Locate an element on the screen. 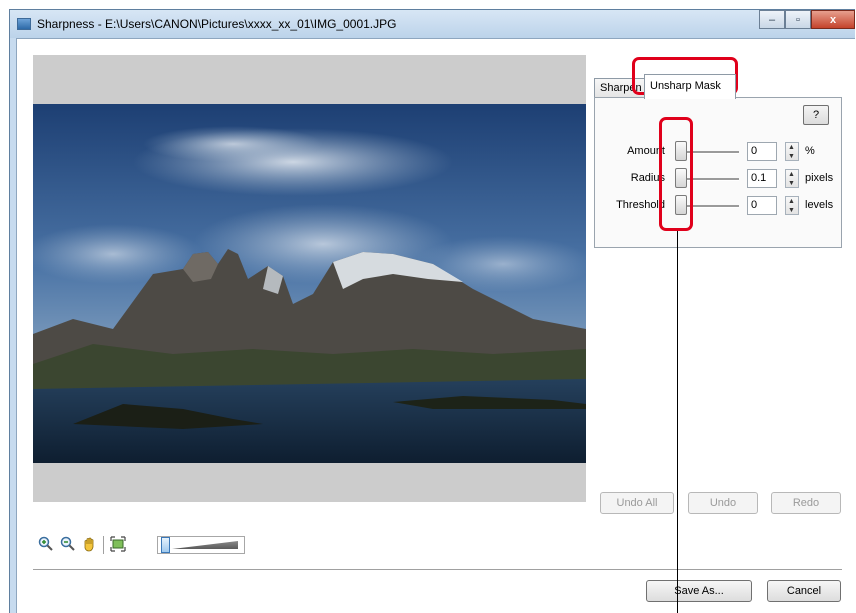 The height and width of the screenshot is (613, 856). tab-unsharp-mask: Unsharp Mask is located at coordinates (690, 86).